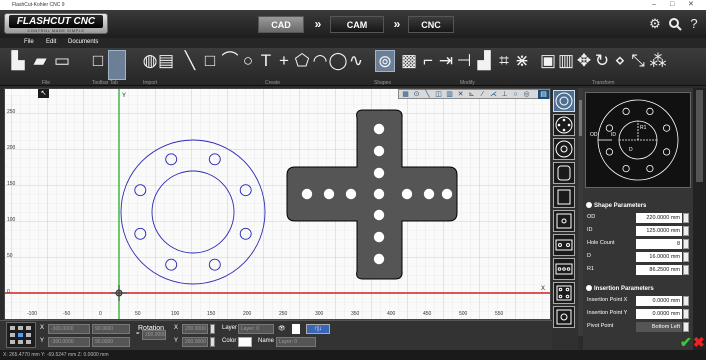 This screenshot has width=706, height=360. Describe the element at coordinates (266, 61) in the screenshot. I see `text-tool-icon: T` at that location.